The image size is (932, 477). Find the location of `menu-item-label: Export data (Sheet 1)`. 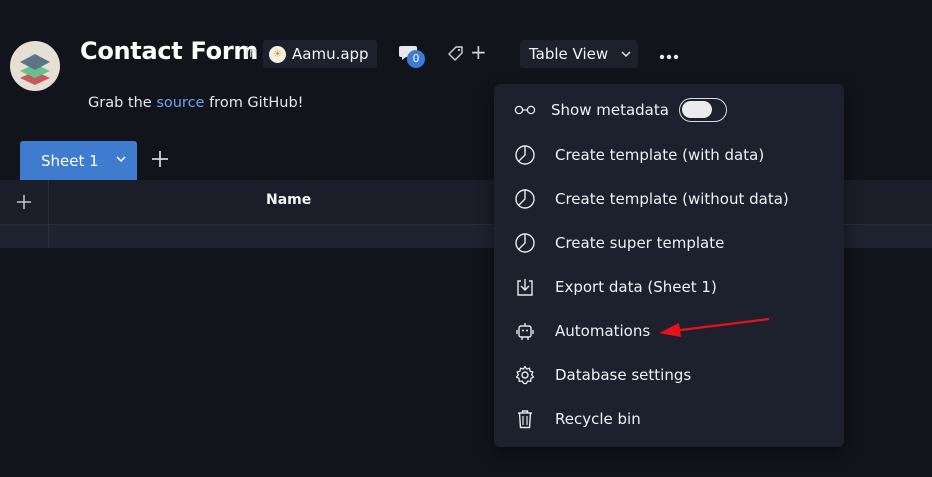

menu-item-label: Export data (Sheet 1) is located at coordinates (636, 287).